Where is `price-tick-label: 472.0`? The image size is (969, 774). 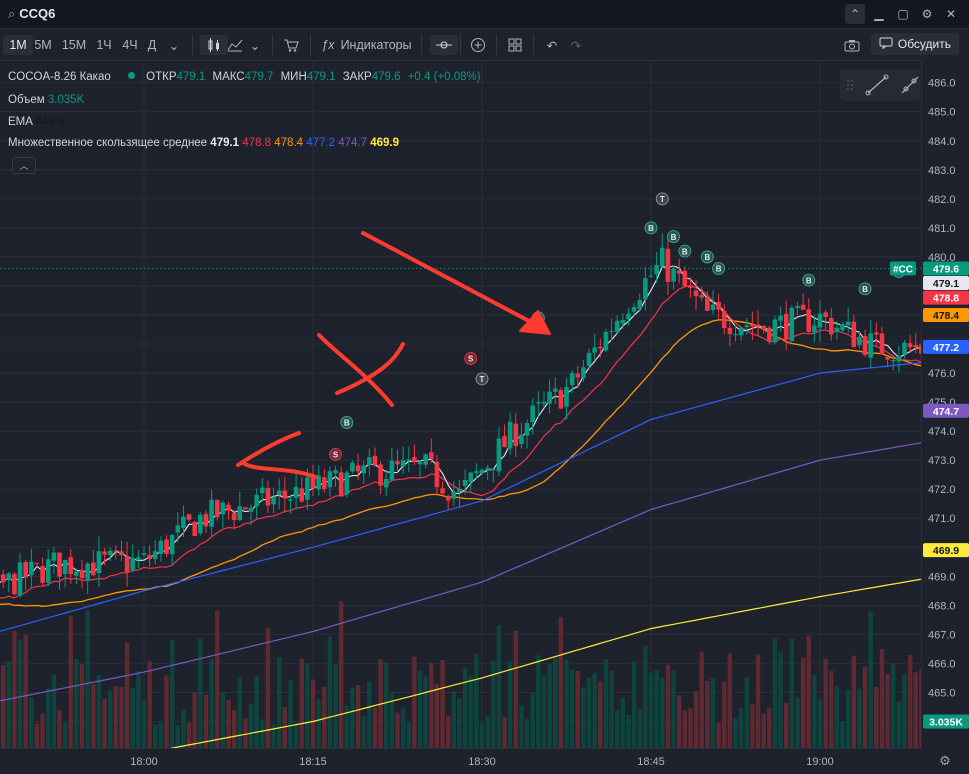
price-tick-label: 472.0 is located at coordinates (942, 490).